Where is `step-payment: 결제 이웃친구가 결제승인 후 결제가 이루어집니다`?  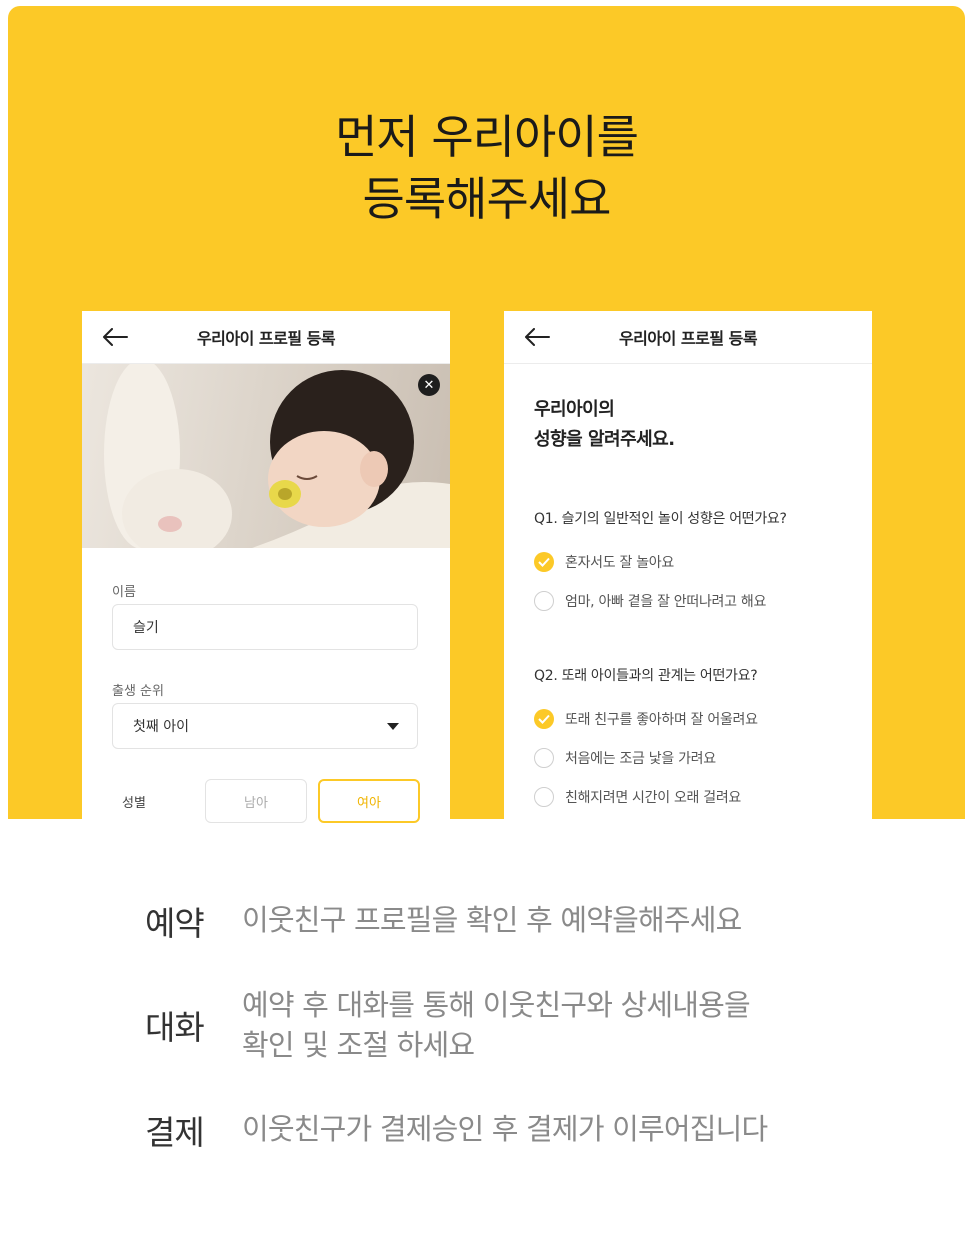 step-payment: 결제 이웃친구가 결제승인 후 결제가 이루어집니다 is located at coordinates (456, 1130).